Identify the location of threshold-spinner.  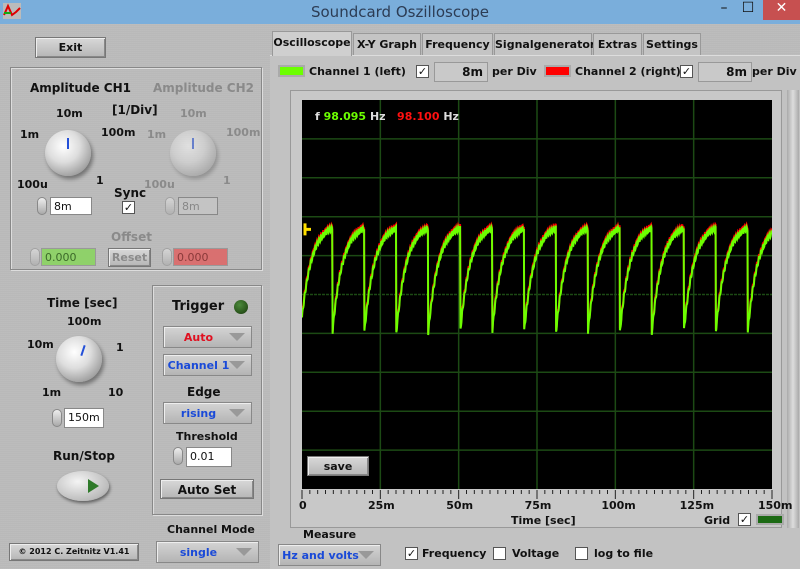
(178, 456).